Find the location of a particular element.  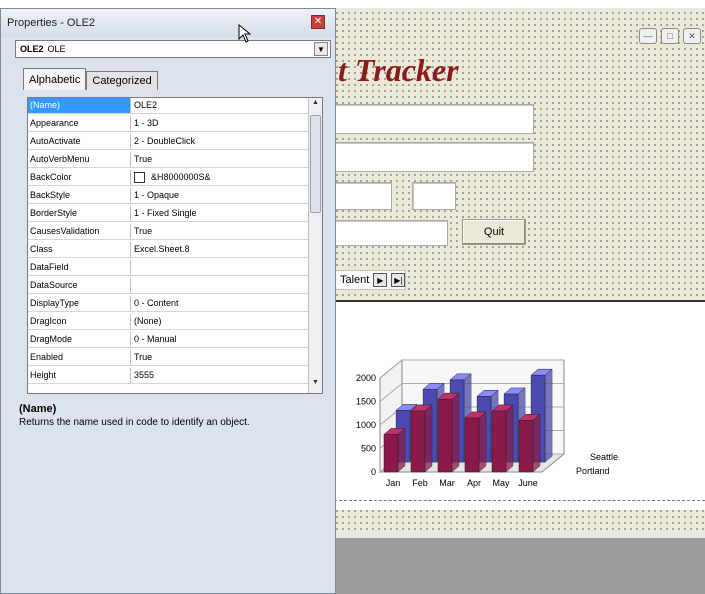

x-tick-label: May is located at coordinates (501, 483).